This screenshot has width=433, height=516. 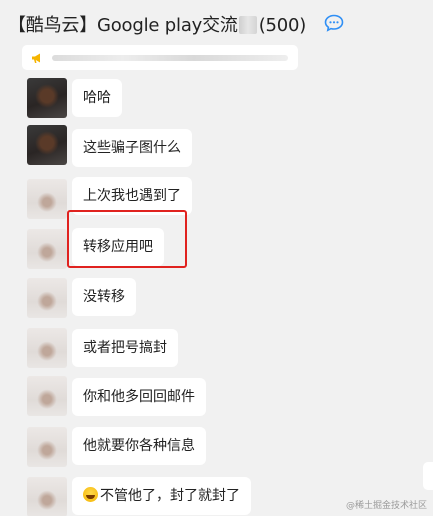 What do you see at coordinates (282, 25) in the screenshot?
I see `member-count: (500)` at bounding box center [282, 25].